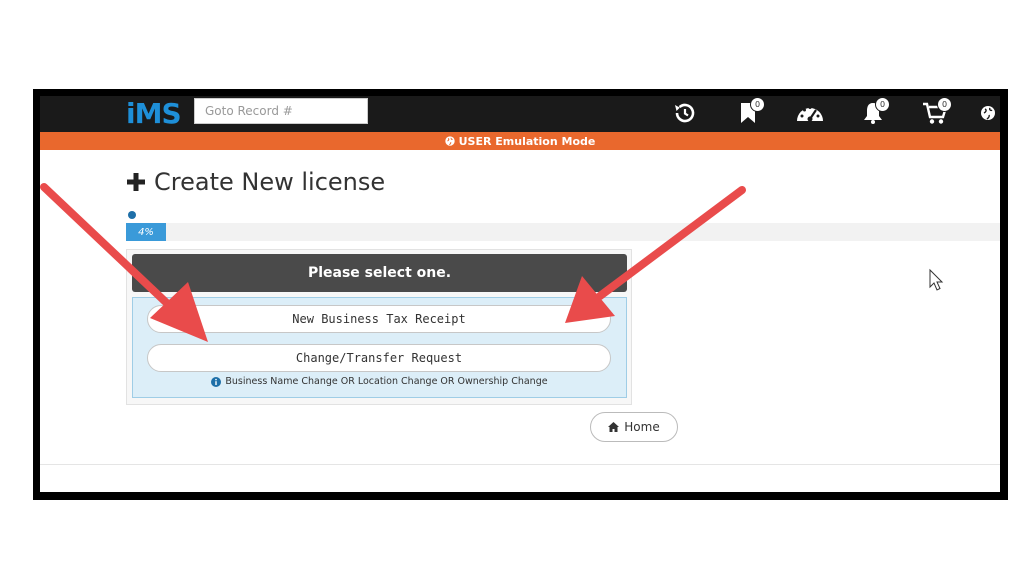 This screenshot has width=1030, height=580. I want to click on cart-badge: 0, so click(944, 104).